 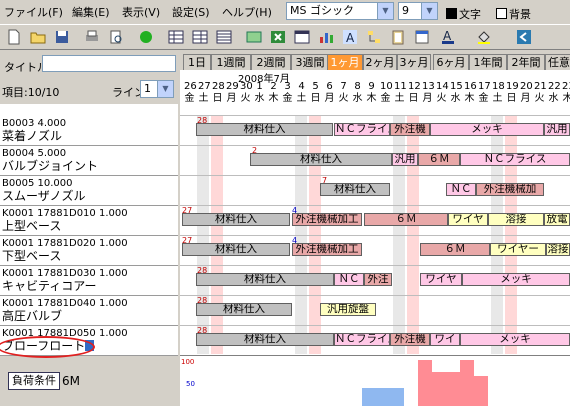 I want to click on open-icon, so click(x=38, y=37).